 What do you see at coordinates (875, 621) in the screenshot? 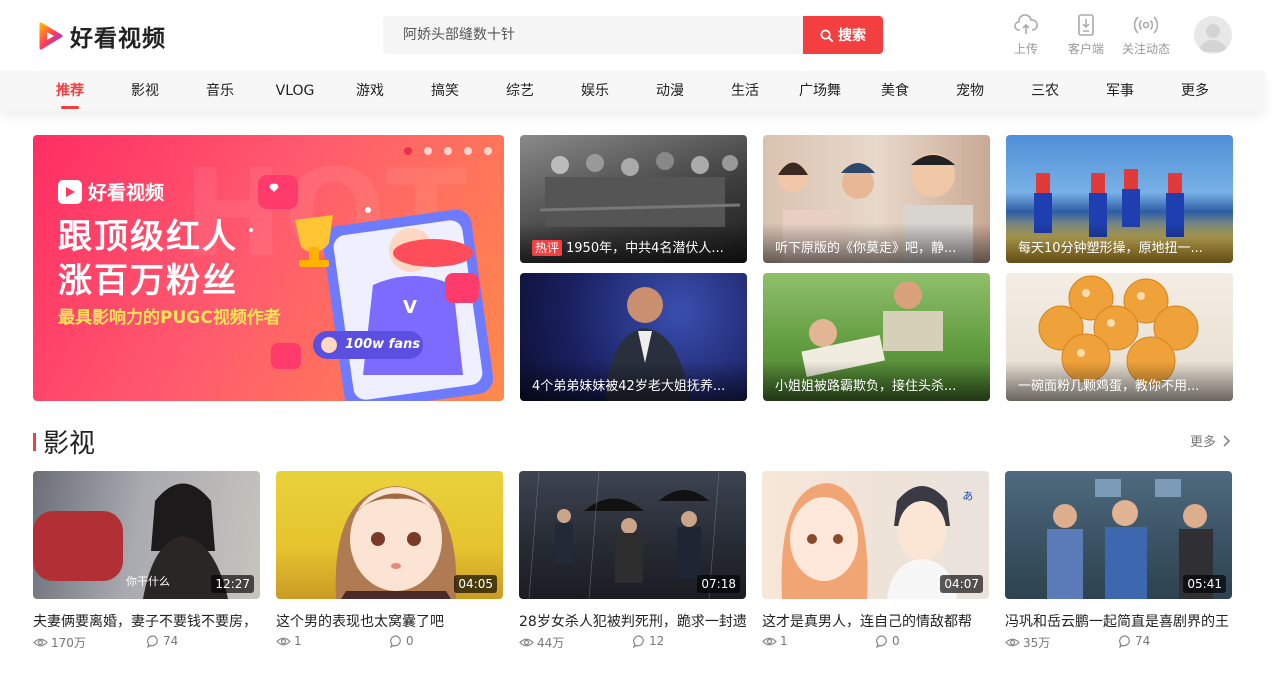
I see `video-title: 这才是真男人，连自己的情敌都帮` at bounding box center [875, 621].